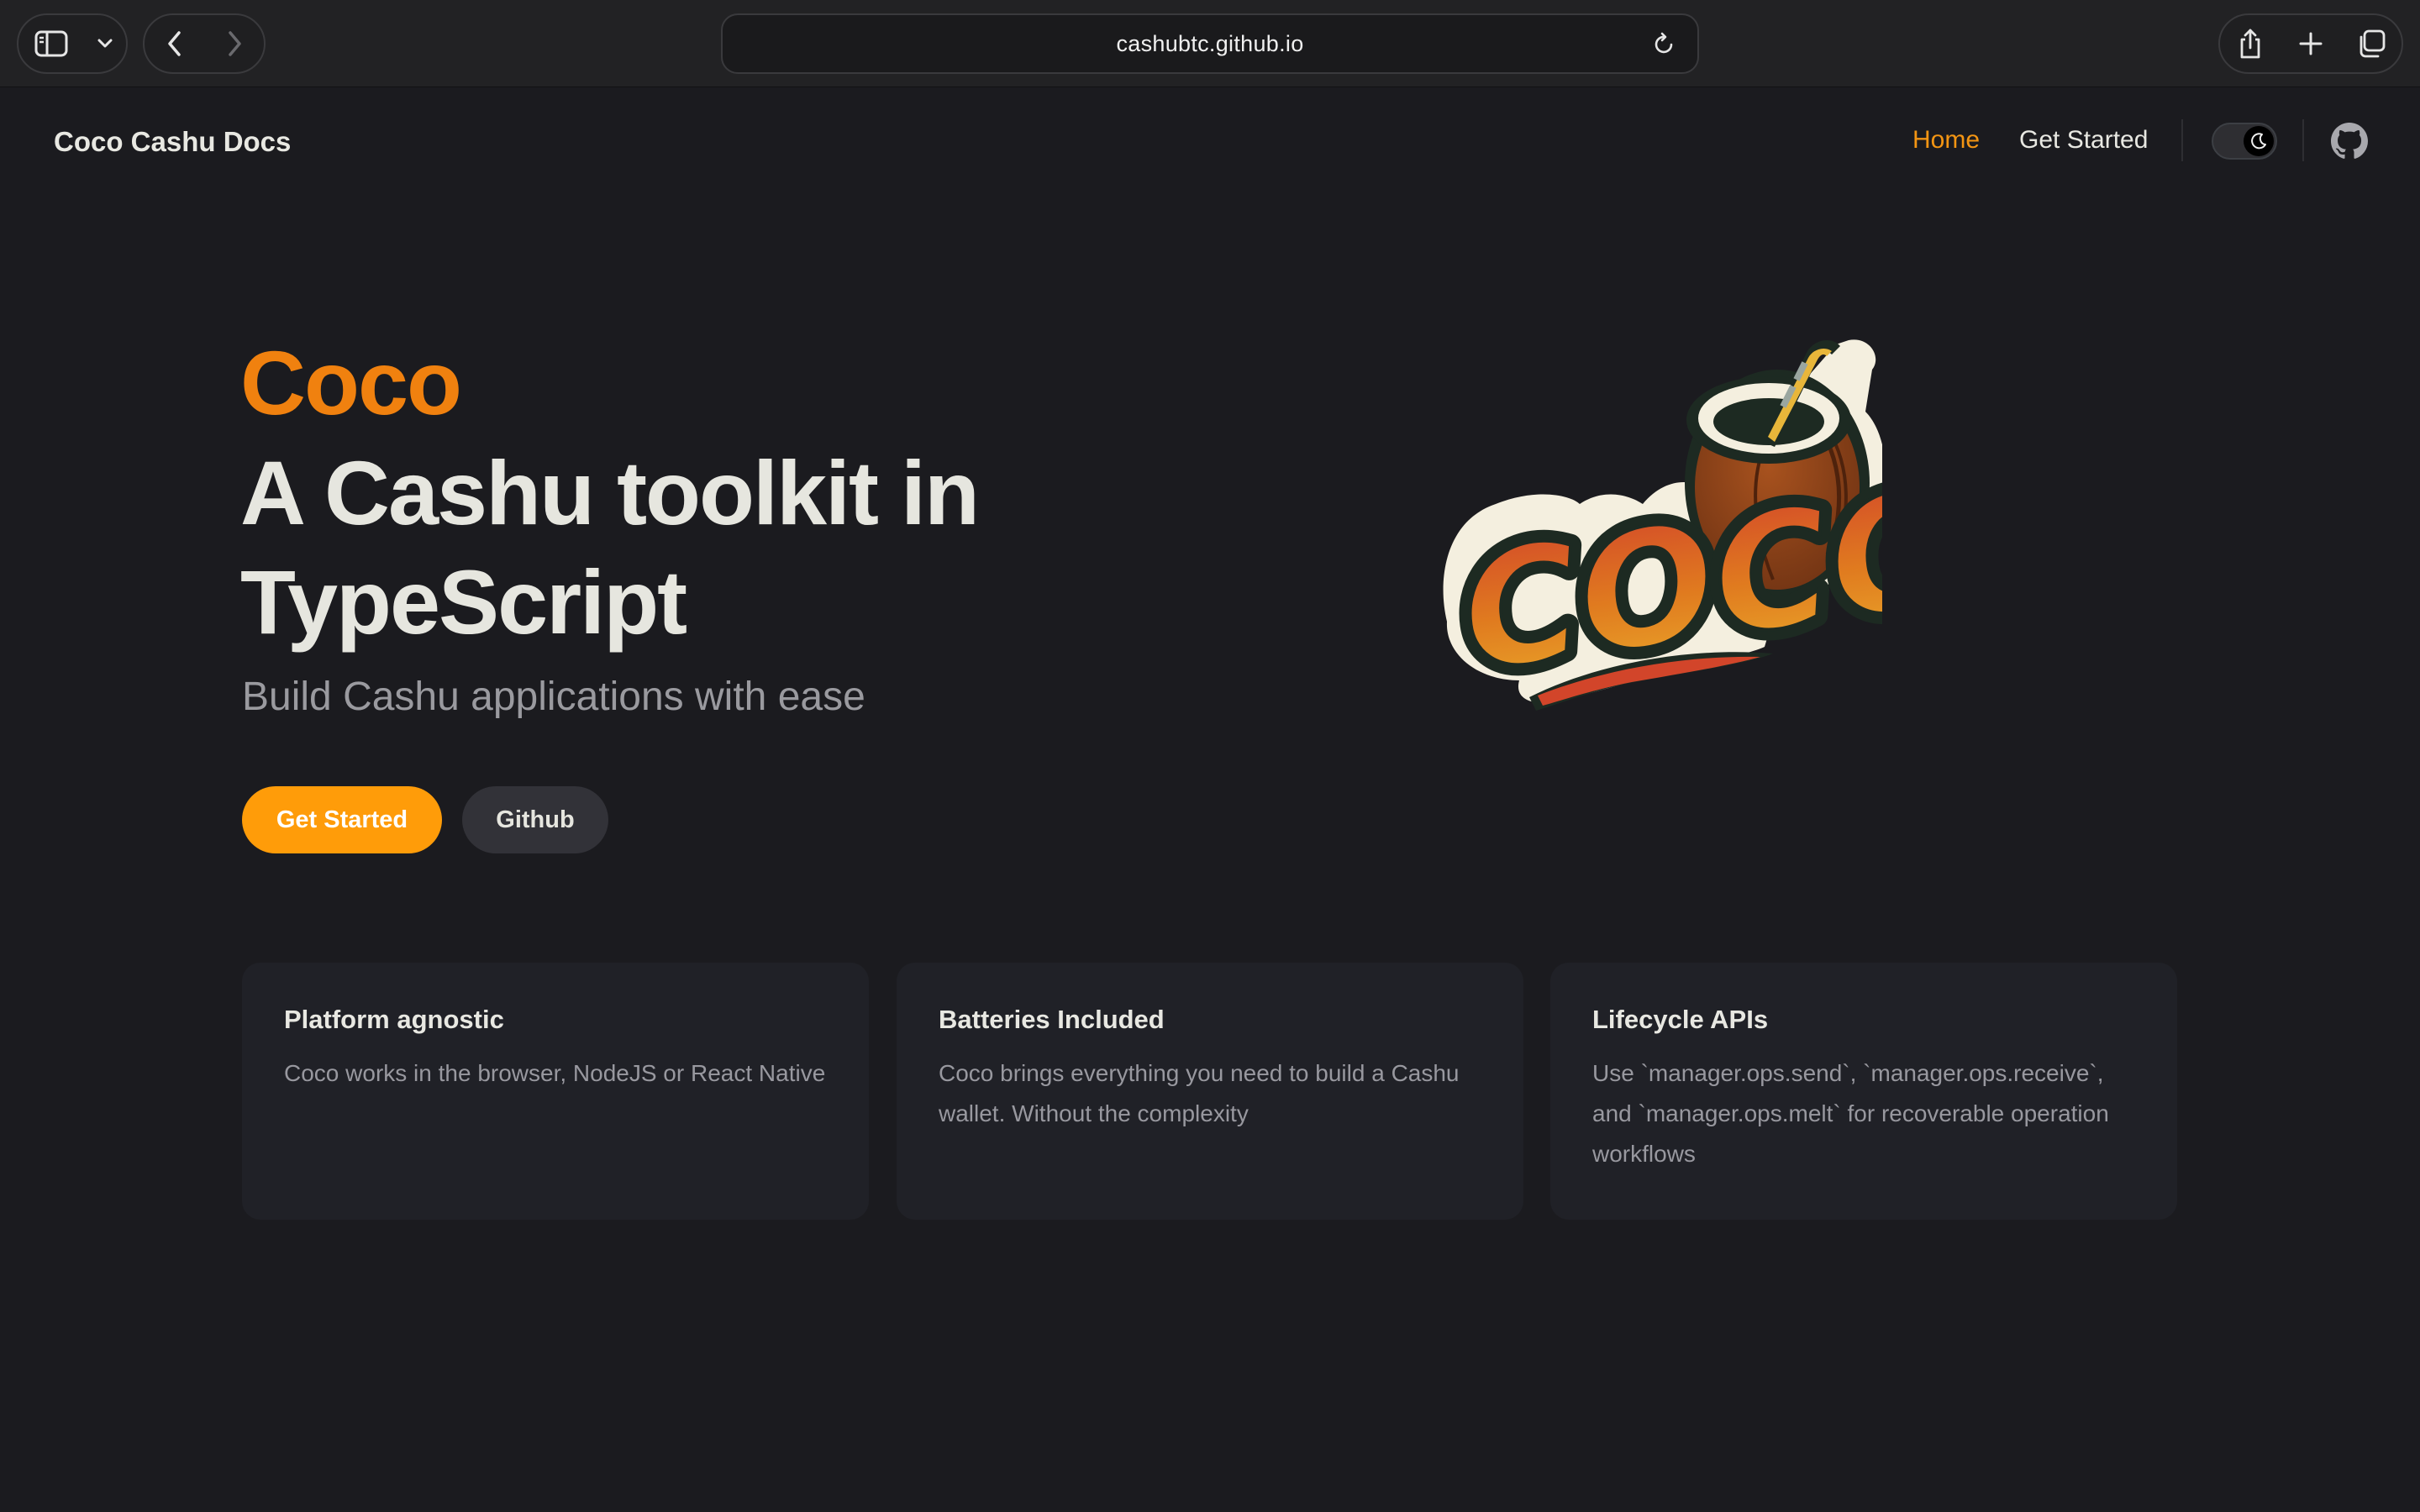 This screenshot has width=2420, height=1512. Describe the element at coordinates (1680, 1019) in the screenshot. I see `feature-title: Lifecycle APIs` at that location.